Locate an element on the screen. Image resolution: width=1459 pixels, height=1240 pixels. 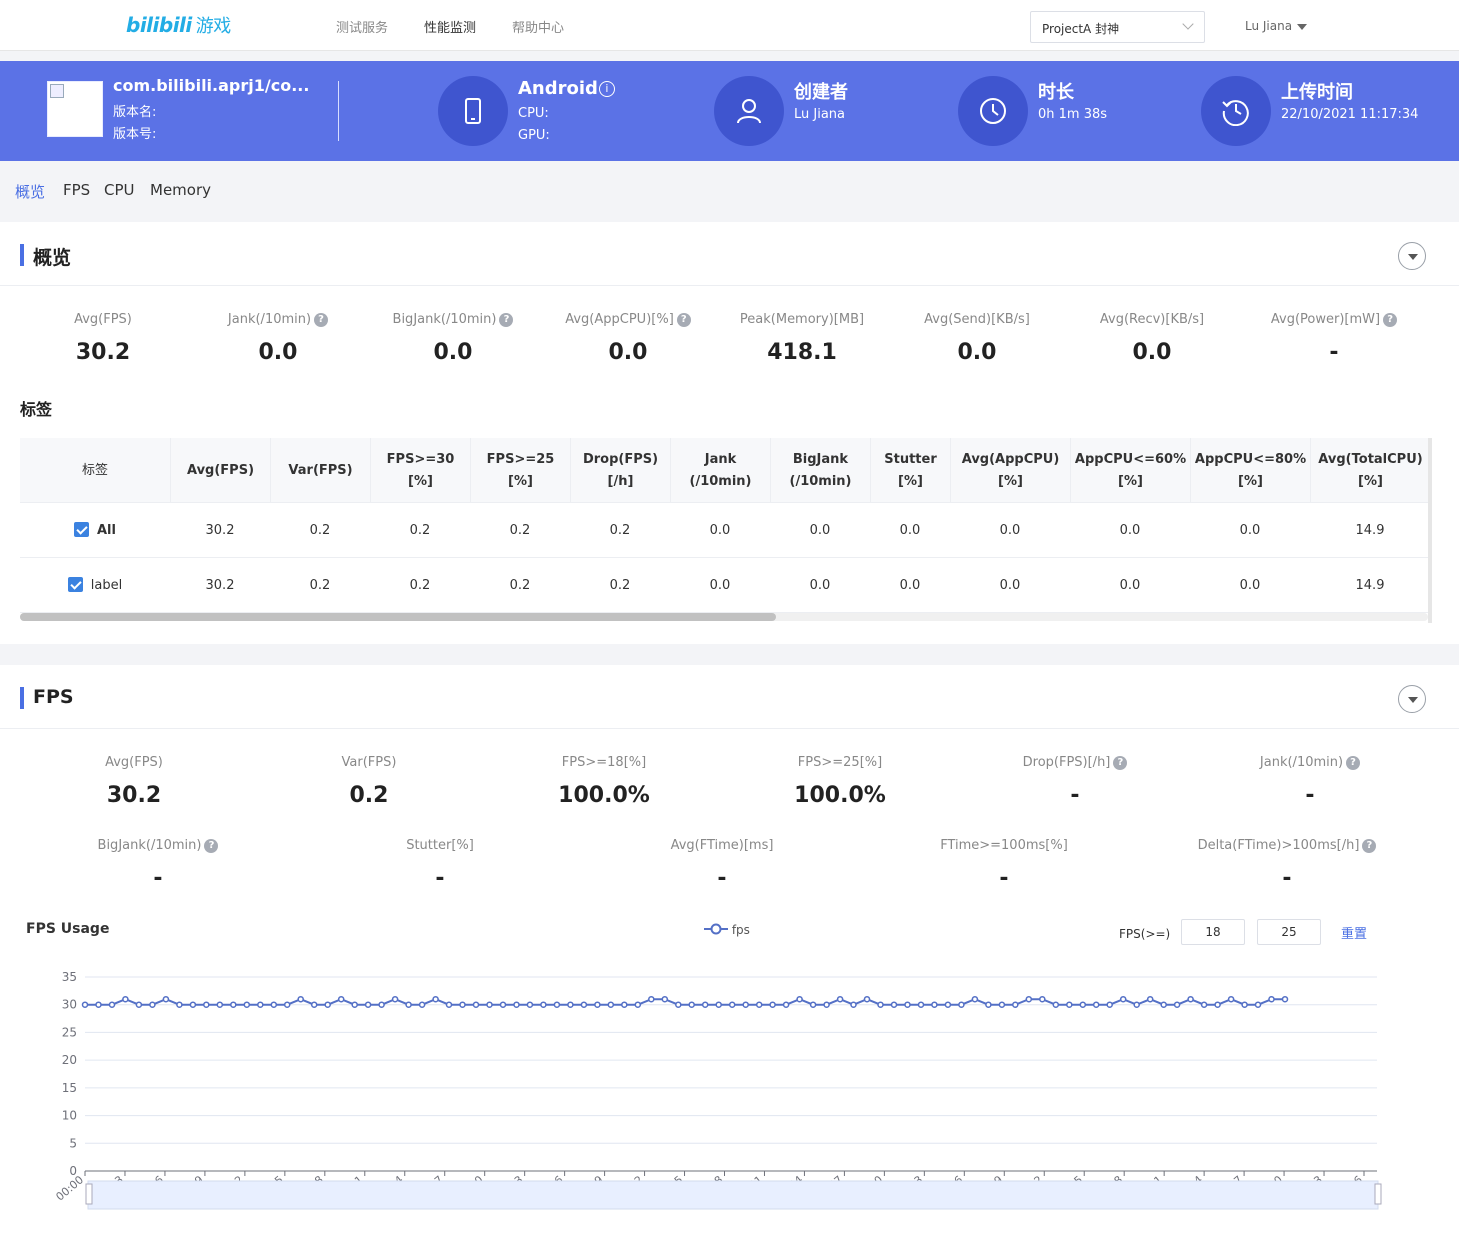
tab-fps: FPS is located at coordinates (76, 190).